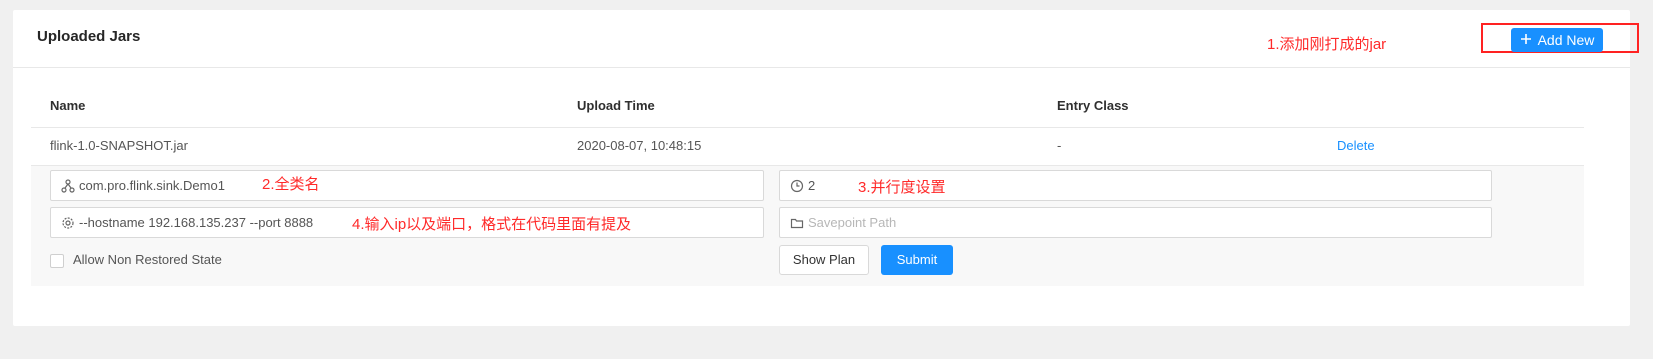 This screenshot has height=359, width=1653. Describe the element at coordinates (824, 260) in the screenshot. I see `show-plan-button: Show Plan` at that location.